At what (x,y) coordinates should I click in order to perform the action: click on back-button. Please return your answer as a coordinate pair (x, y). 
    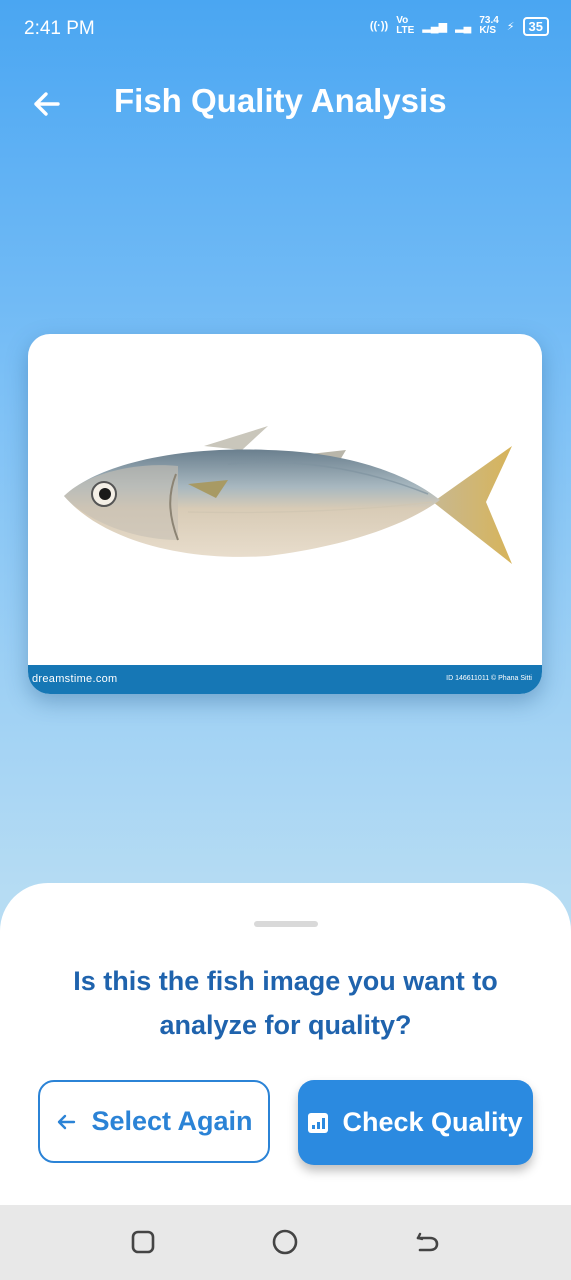
    Looking at the image, I should click on (48, 104).